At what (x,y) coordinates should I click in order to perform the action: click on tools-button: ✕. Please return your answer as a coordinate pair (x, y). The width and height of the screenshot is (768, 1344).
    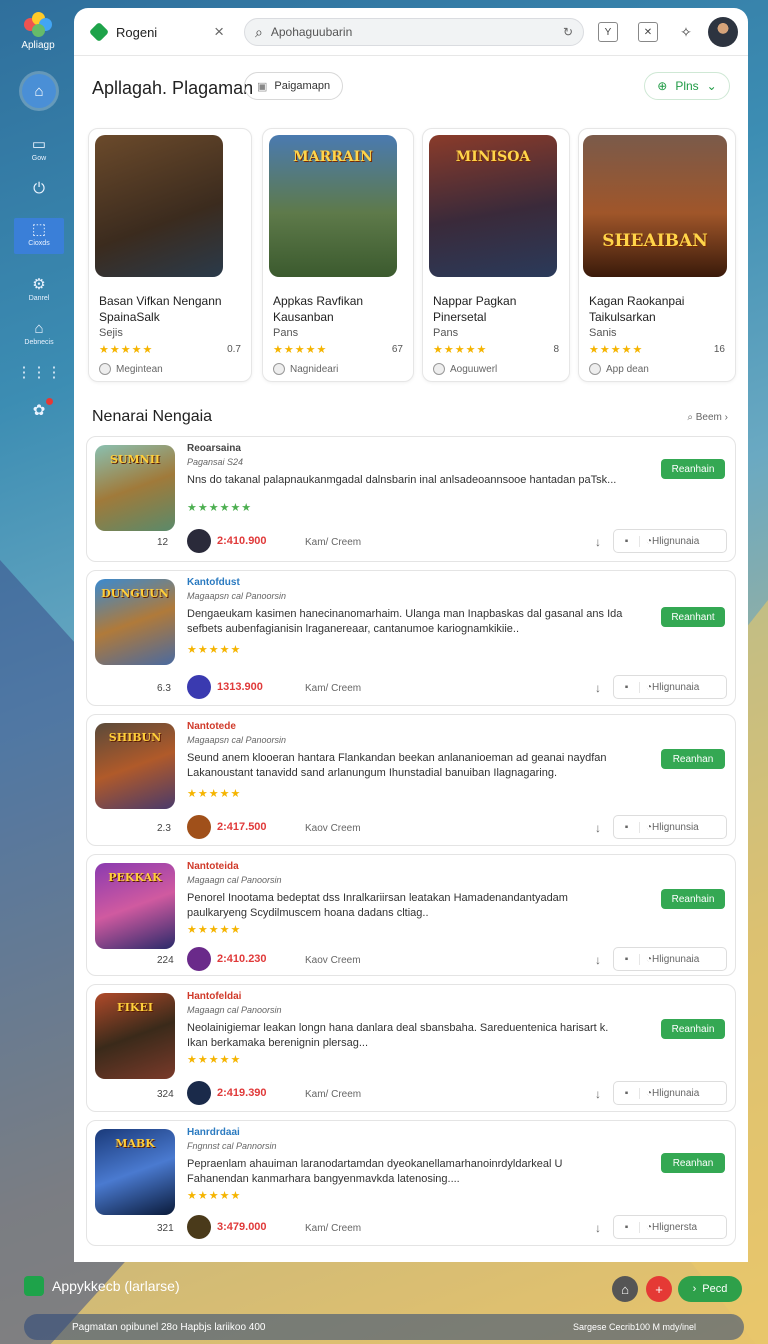
    Looking at the image, I should click on (648, 32).